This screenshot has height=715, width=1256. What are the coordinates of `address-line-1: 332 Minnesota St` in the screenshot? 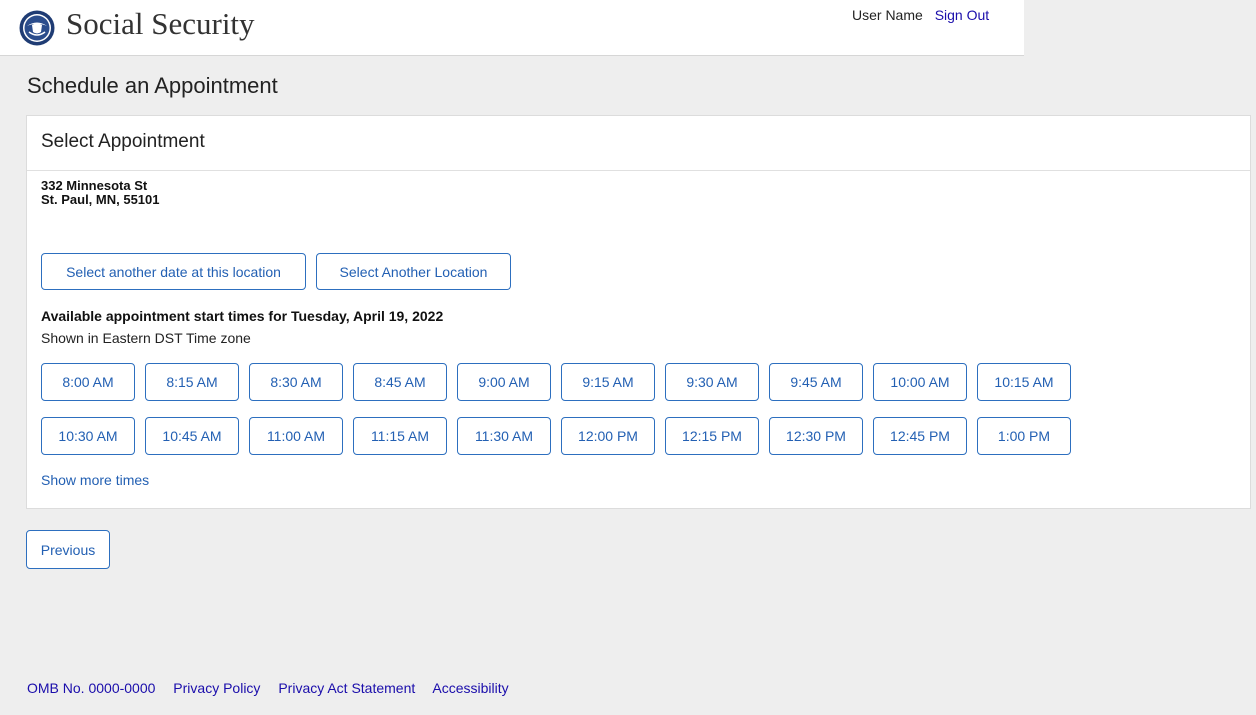 It's located at (94, 185).